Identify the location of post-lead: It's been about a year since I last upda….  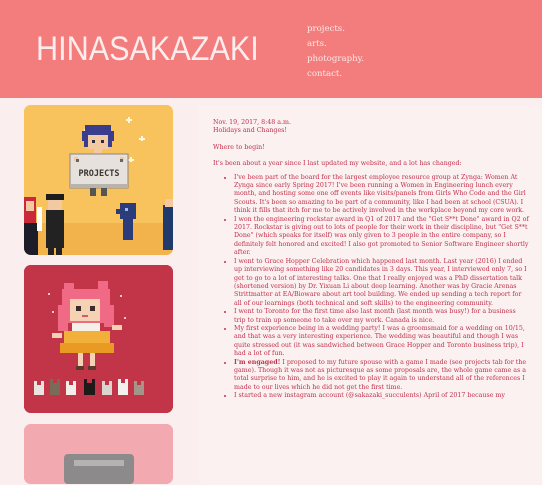
(337, 164).